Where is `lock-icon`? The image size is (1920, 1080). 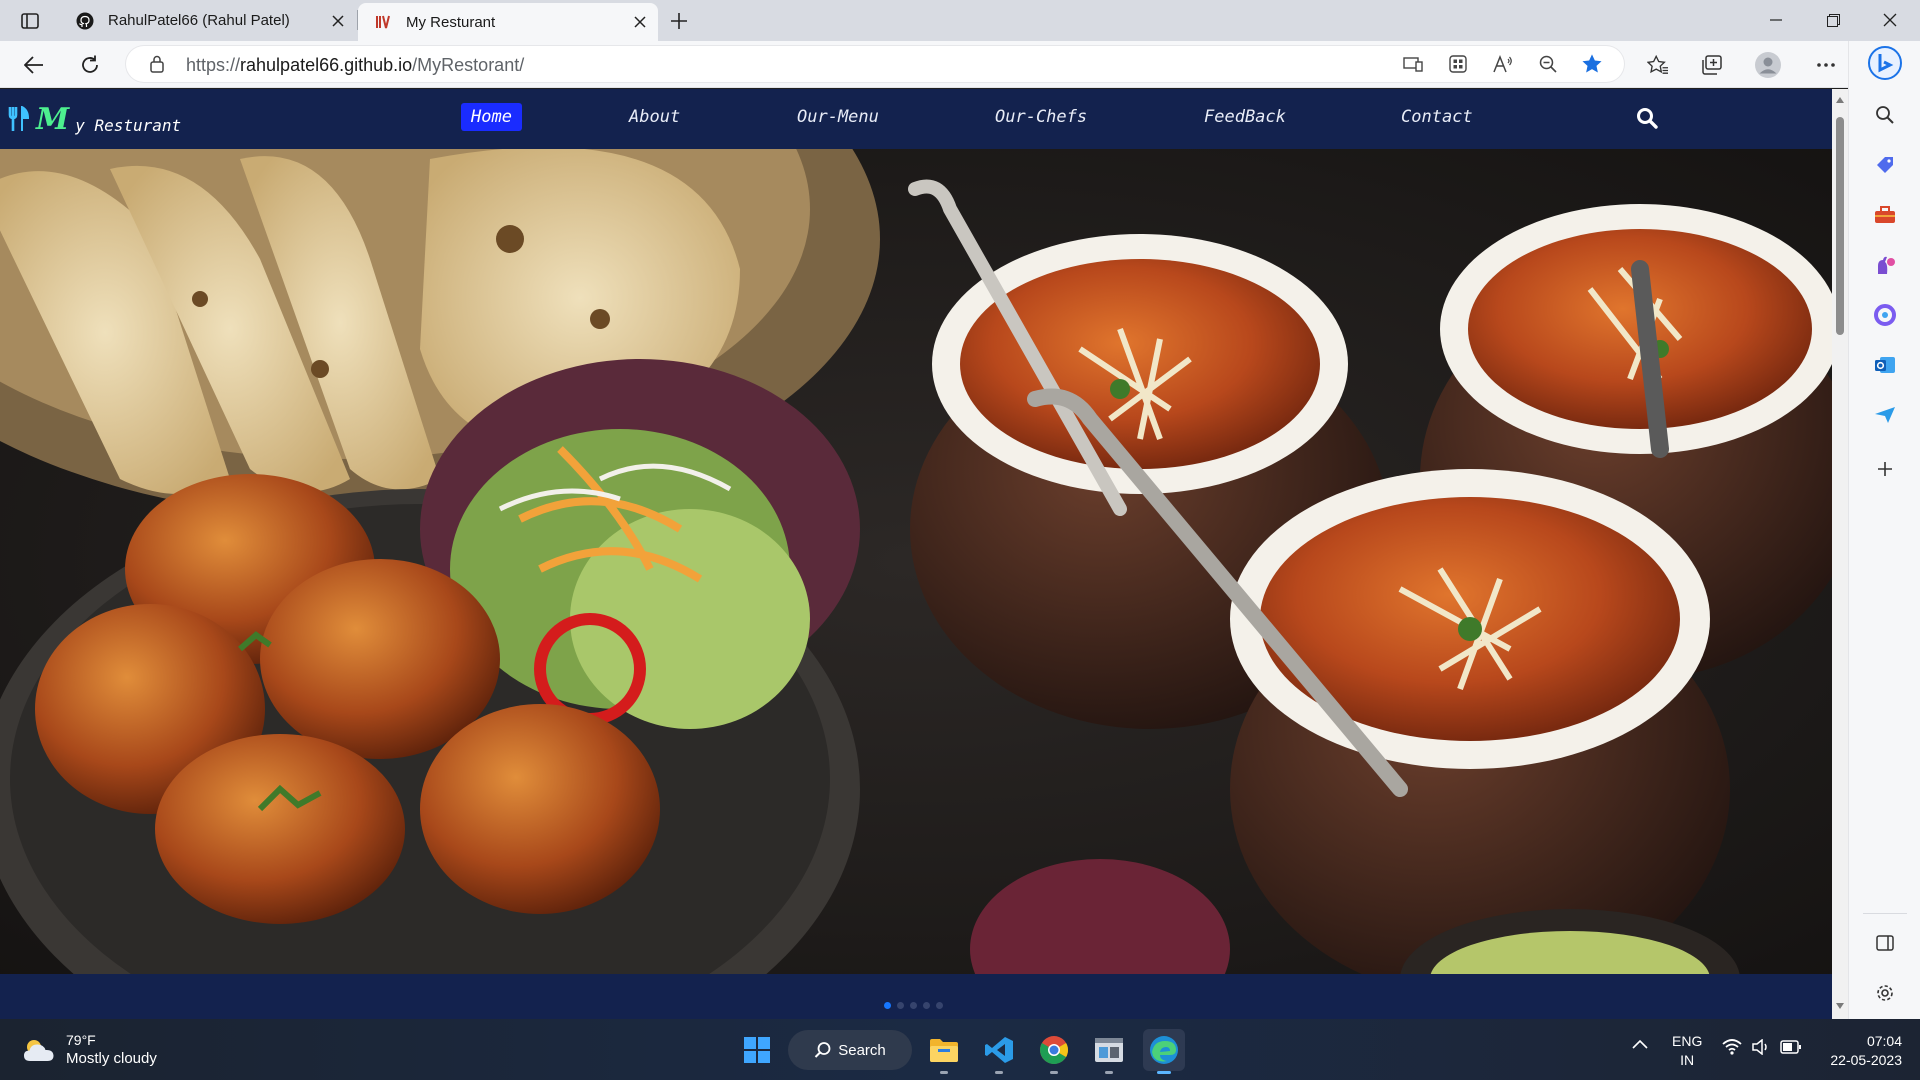
lock-icon is located at coordinates (157, 64).